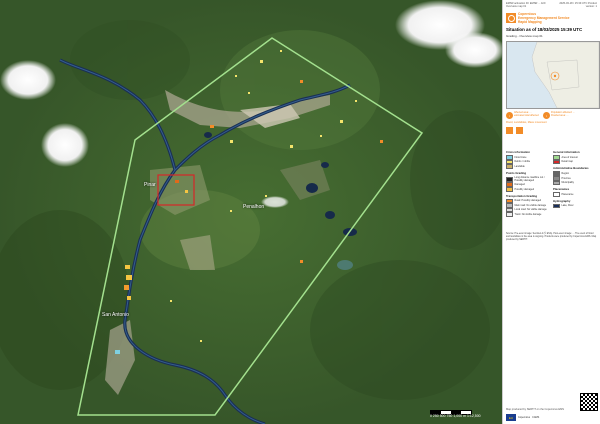  I want to click on place-label-san-antonio: San Antonio, so click(115, 315).